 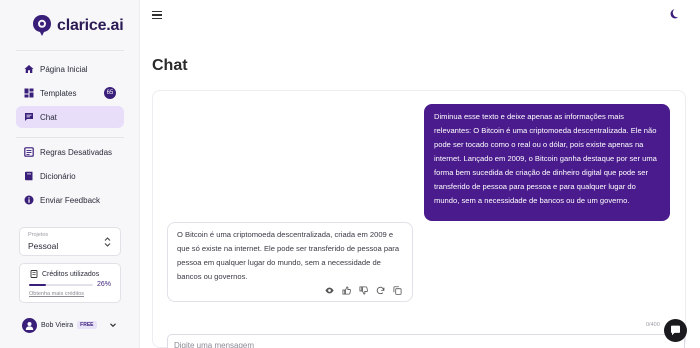 I want to click on info-icon, so click(x=29, y=200).